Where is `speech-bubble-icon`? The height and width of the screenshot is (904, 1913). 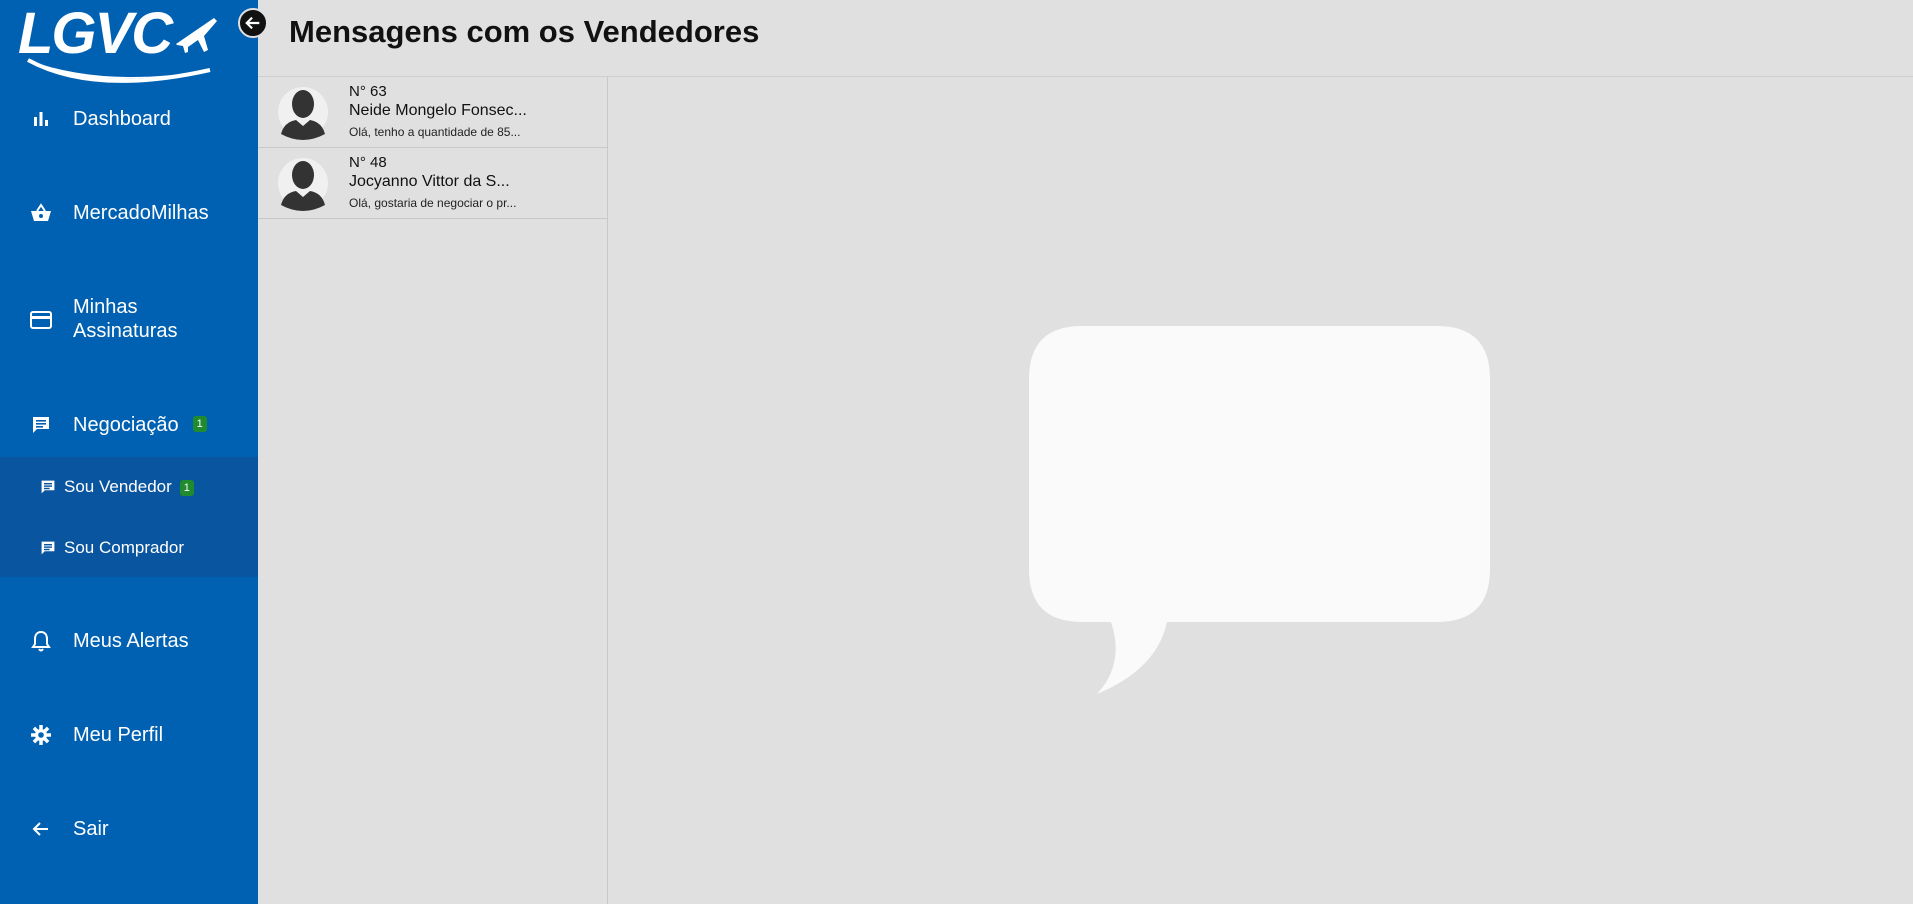 speech-bubble-icon is located at coordinates (1259, 510).